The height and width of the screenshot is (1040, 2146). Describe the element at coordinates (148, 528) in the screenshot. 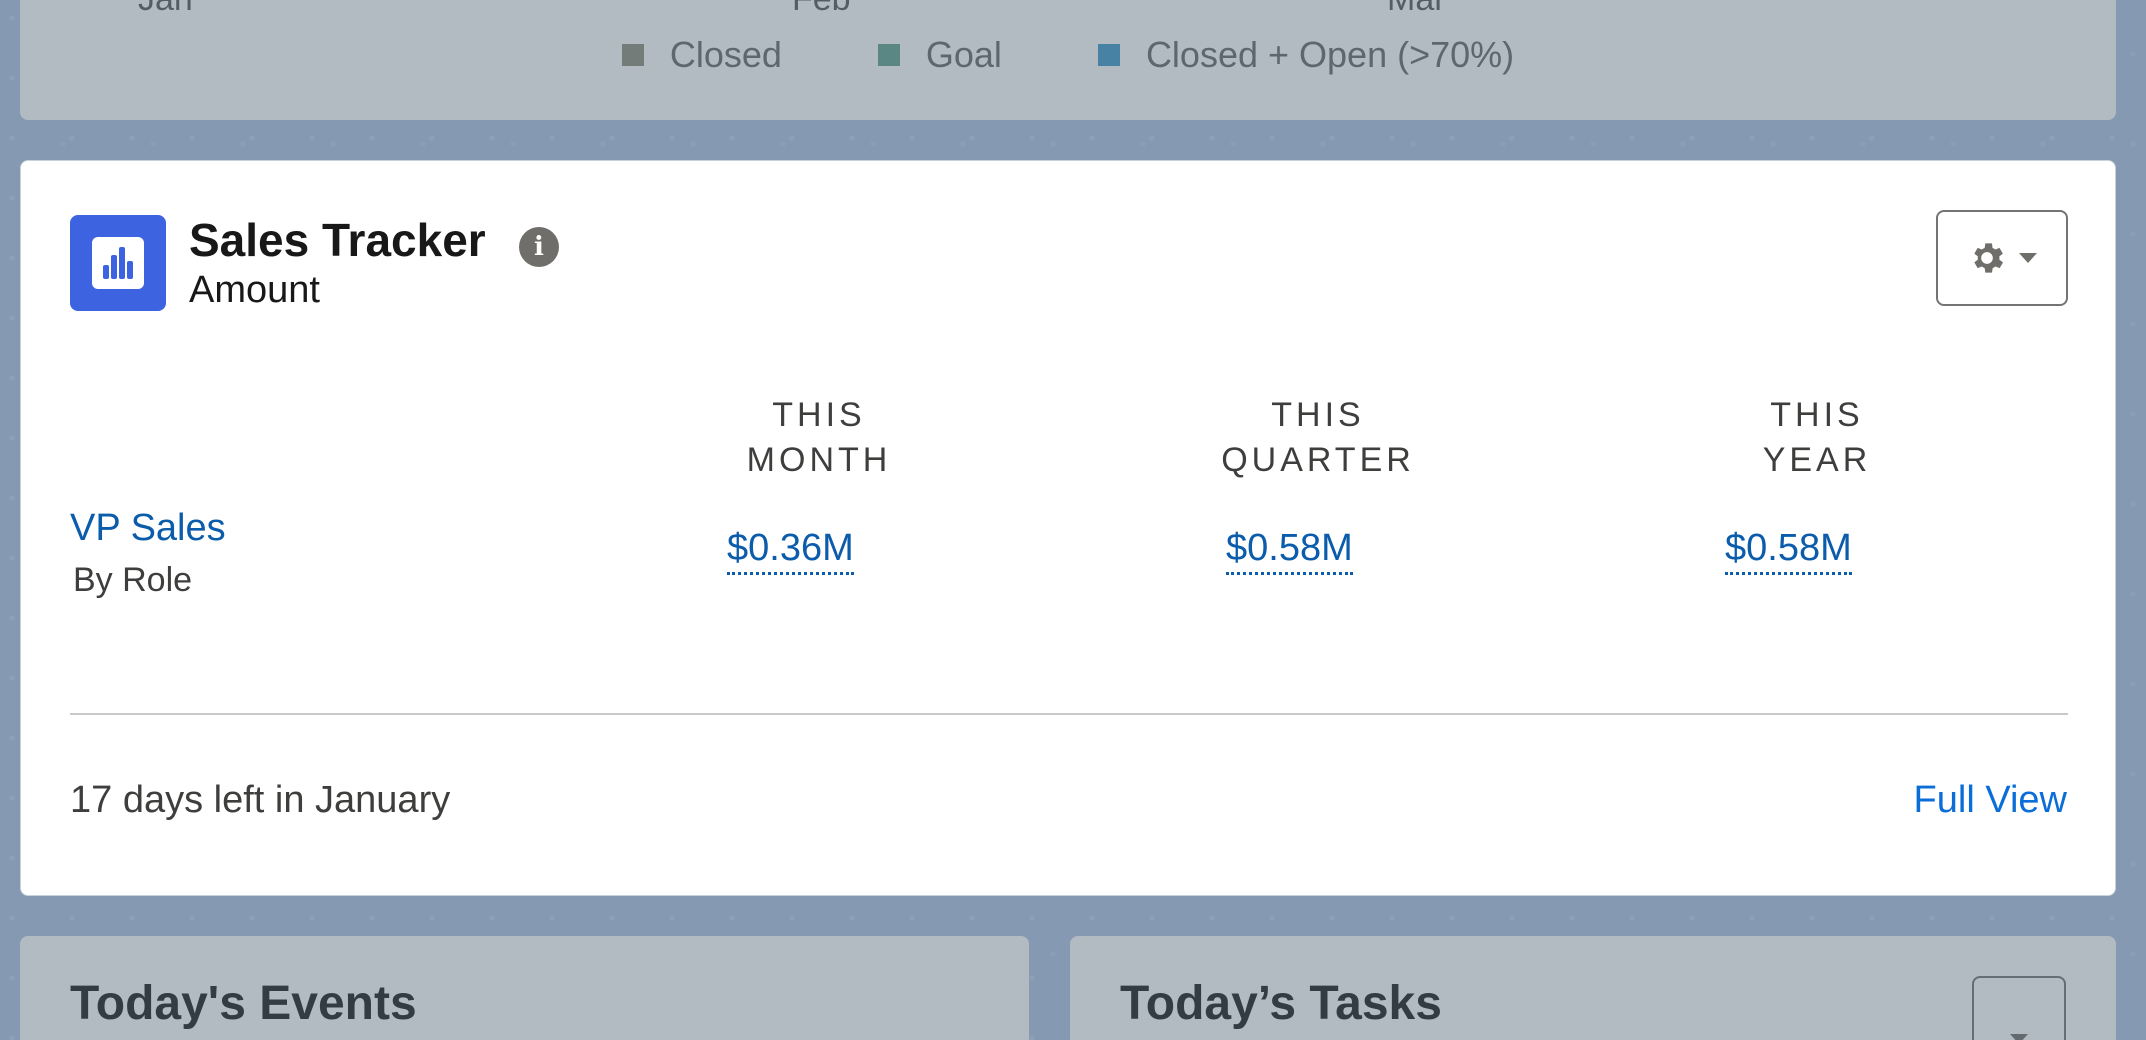

I see `row-title-vp-sales: VP Sales` at that location.